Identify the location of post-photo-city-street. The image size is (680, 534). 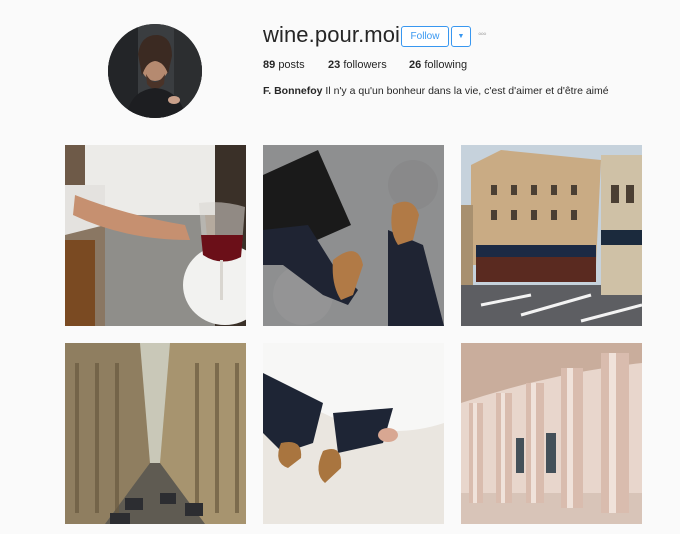
(155, 433).